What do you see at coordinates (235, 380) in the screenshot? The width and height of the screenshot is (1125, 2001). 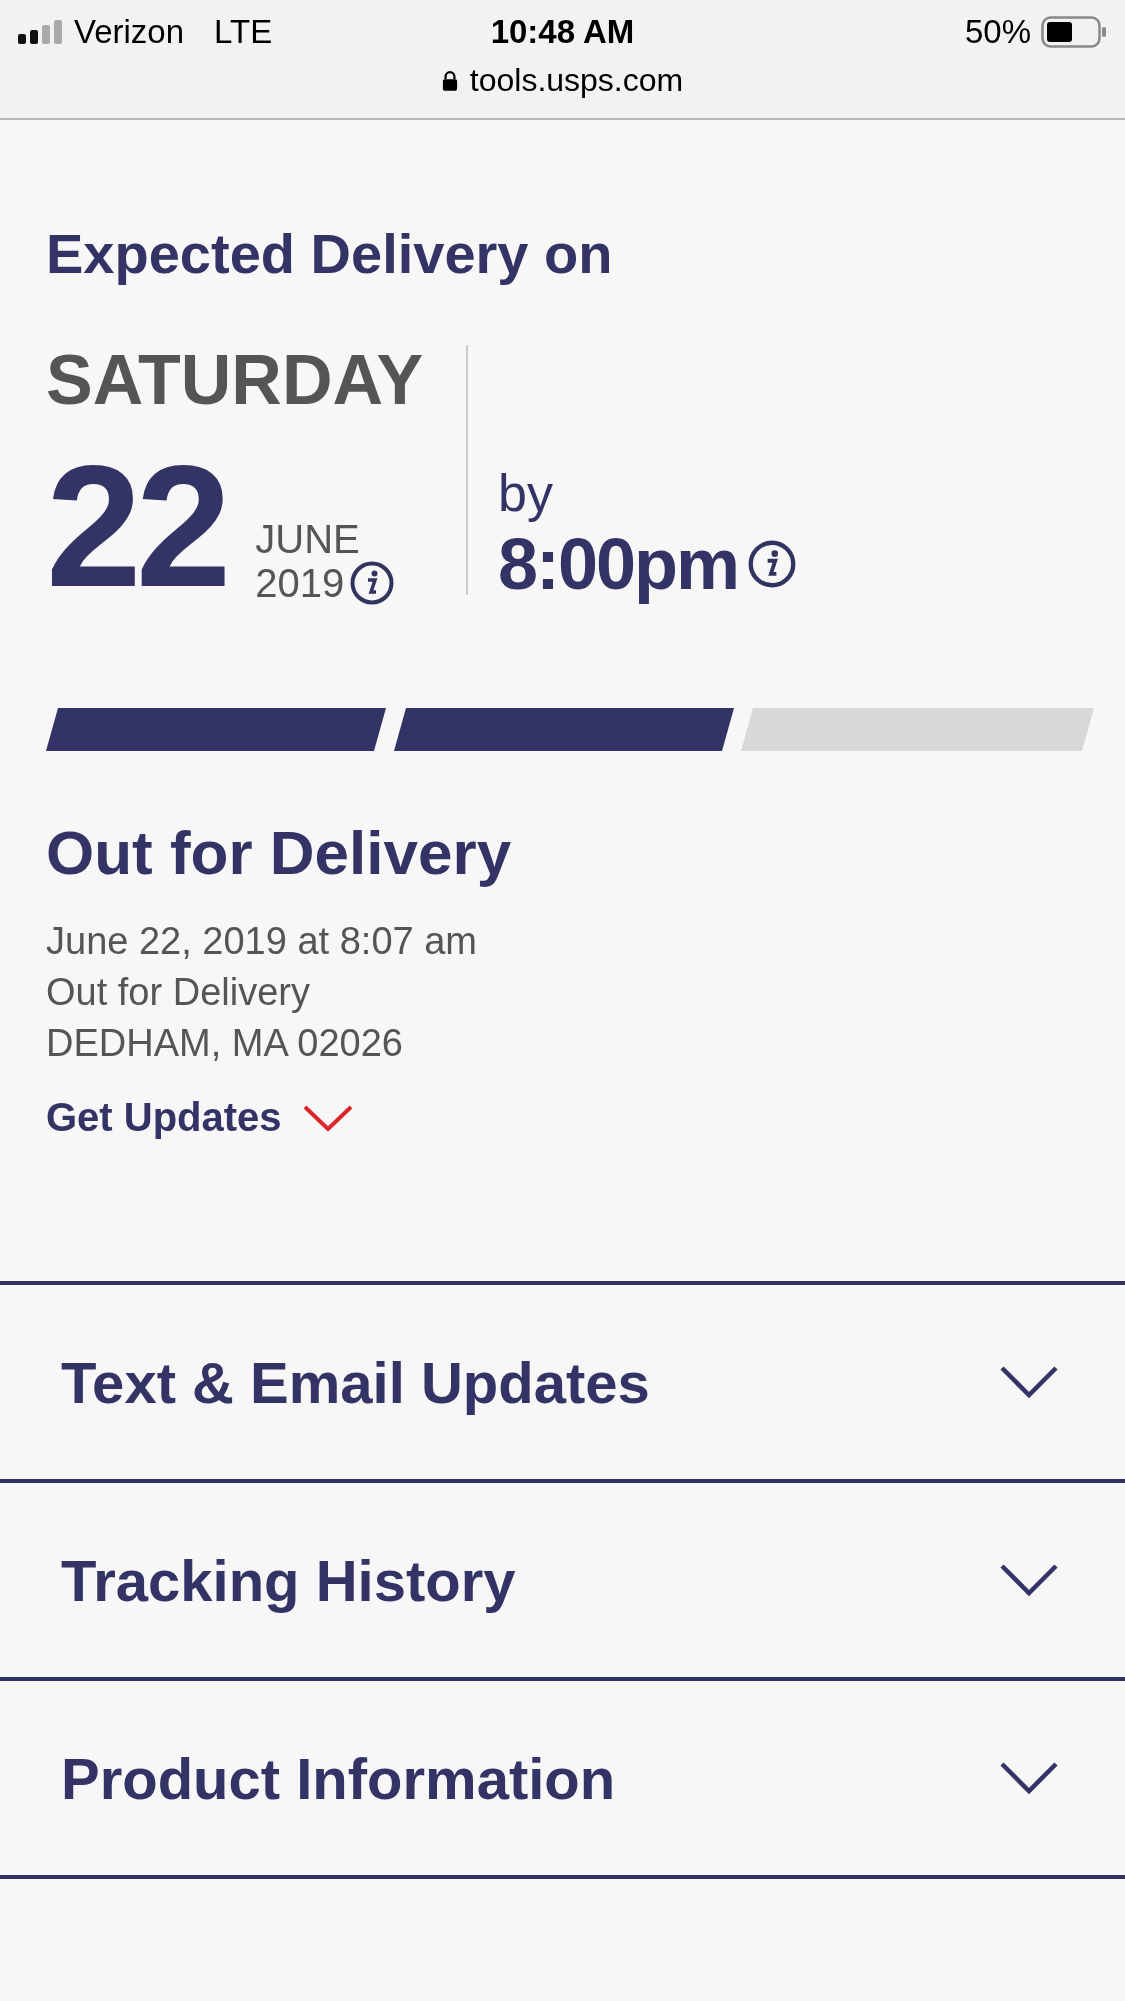 I see `weekday-text: SATURDAY` at bounding box center [235, 380].